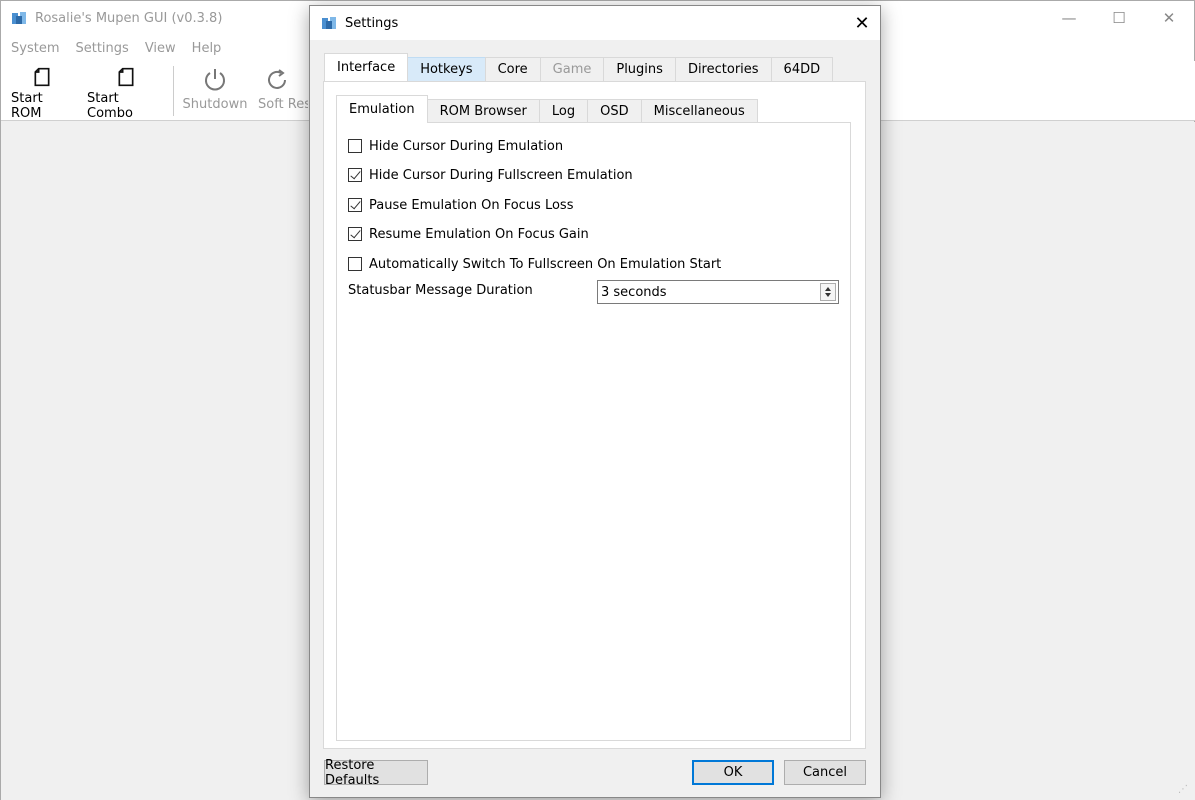 This screenshot has width=1195, height=800. What do you see at coordinates (802, 69) in the screenshot?
I see `tab-64dd: 64DD` at bounding box center [802, 69].